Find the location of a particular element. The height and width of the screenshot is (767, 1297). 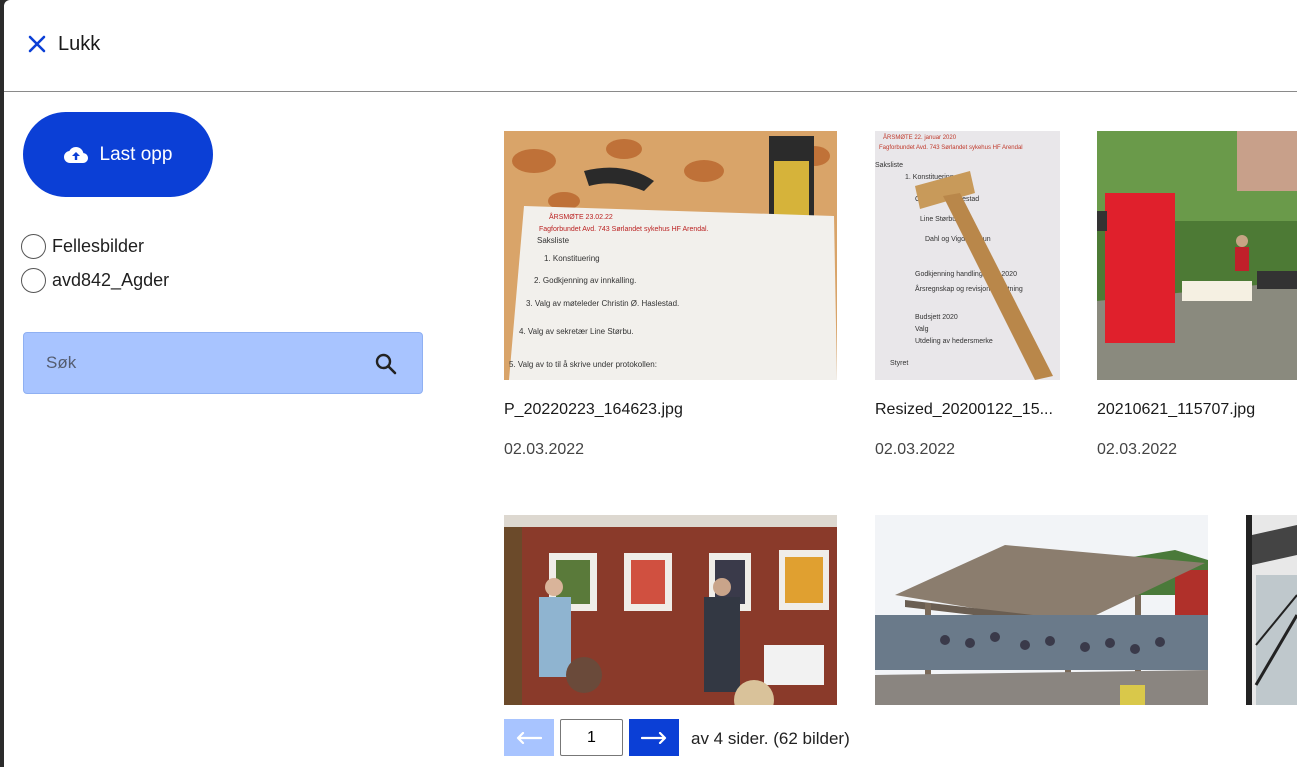

svg-text: Valg is located at coordinates (922, 329).